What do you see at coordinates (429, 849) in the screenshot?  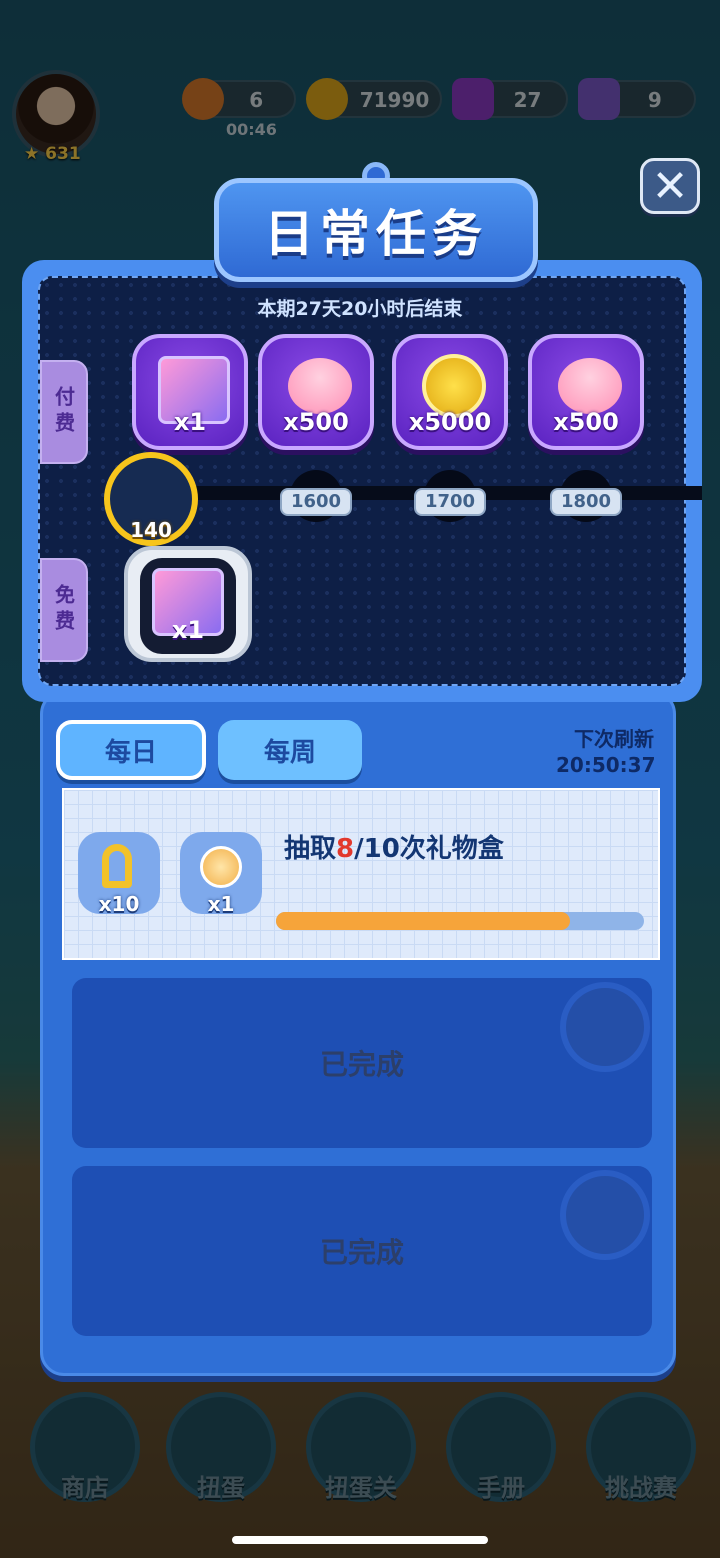 I see `task-suffix: /10次礼物盒` at bounding box center [429, 849].